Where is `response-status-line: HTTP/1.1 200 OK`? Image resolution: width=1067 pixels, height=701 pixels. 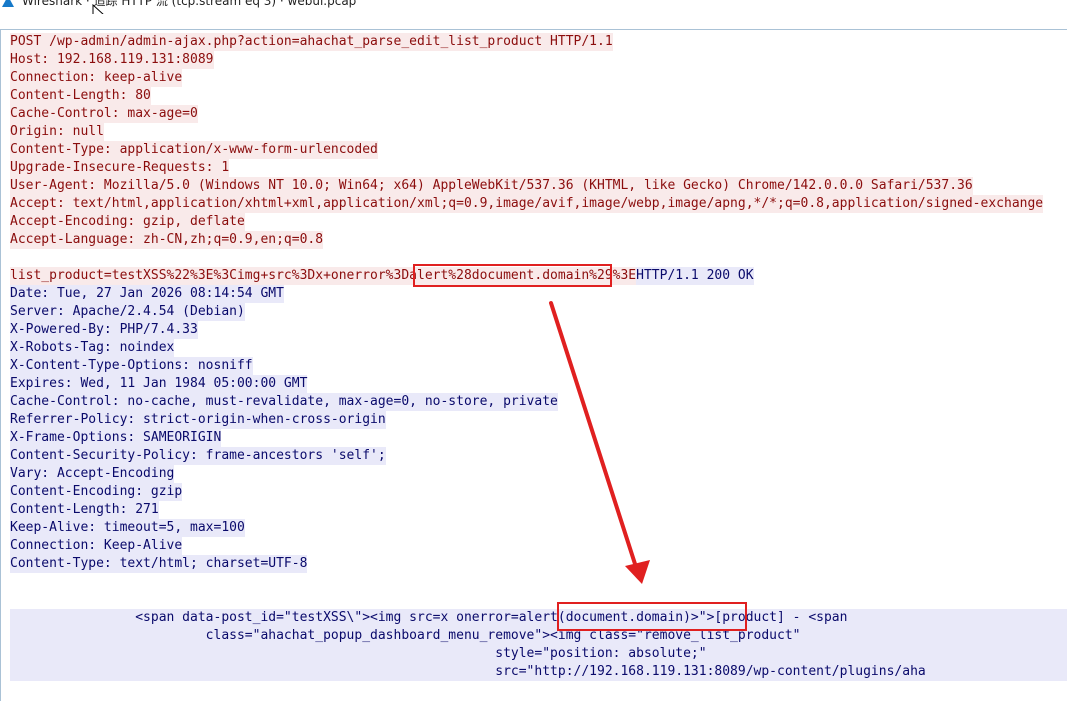 response-status-line: HTTP/1.1 200 OK is located at coordinates (695, 276).